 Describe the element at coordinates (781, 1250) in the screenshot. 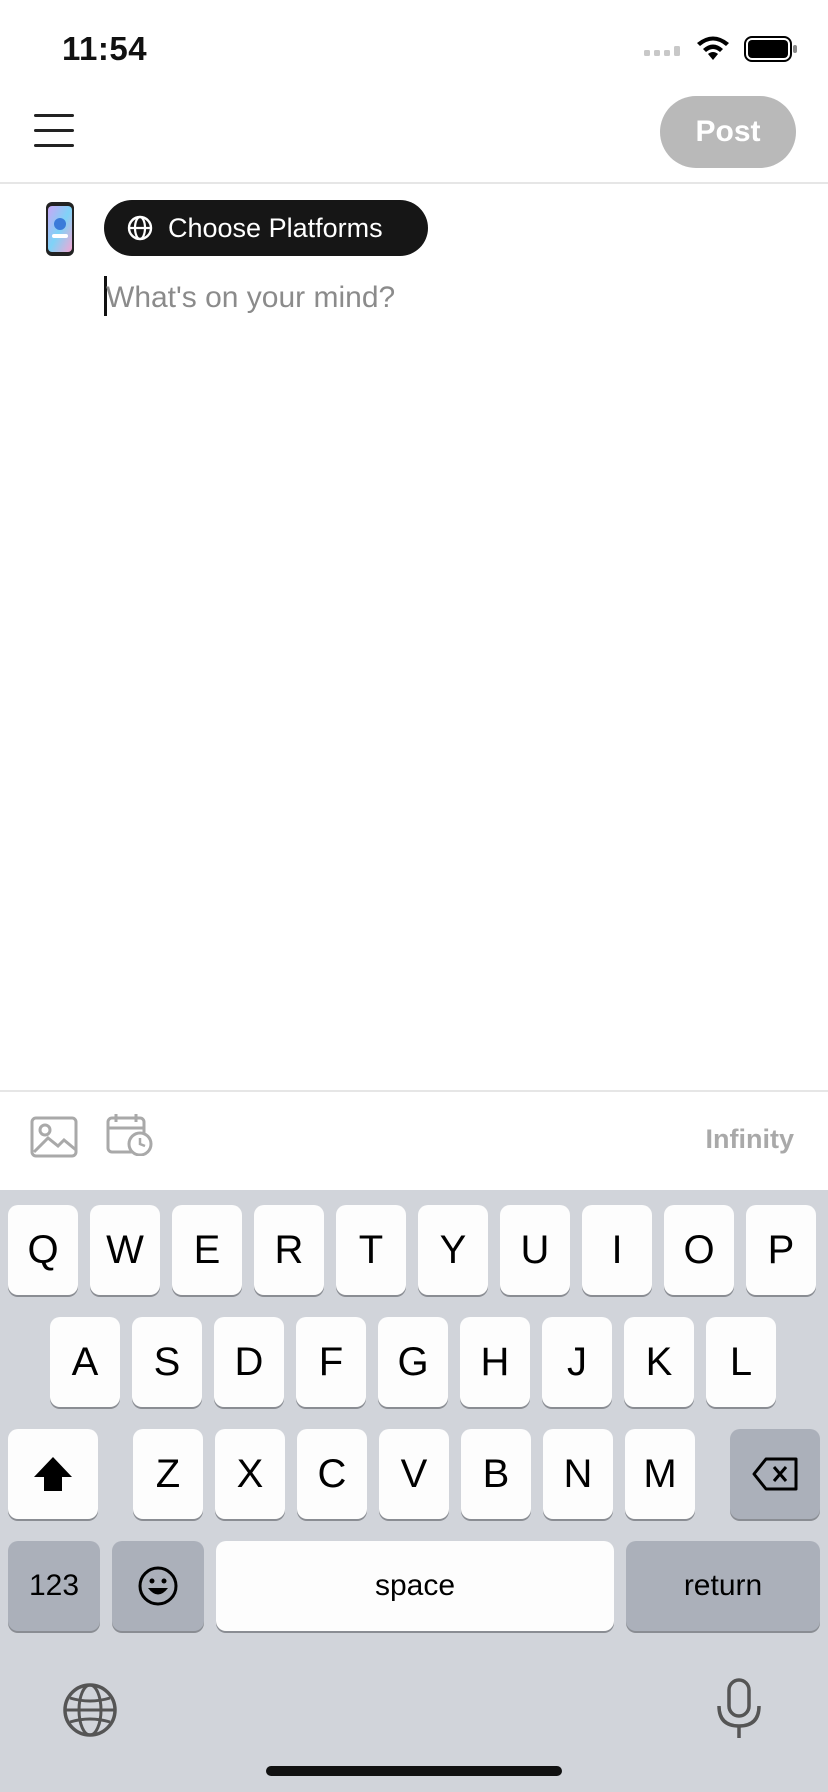

I see `key-p: P` at that location.